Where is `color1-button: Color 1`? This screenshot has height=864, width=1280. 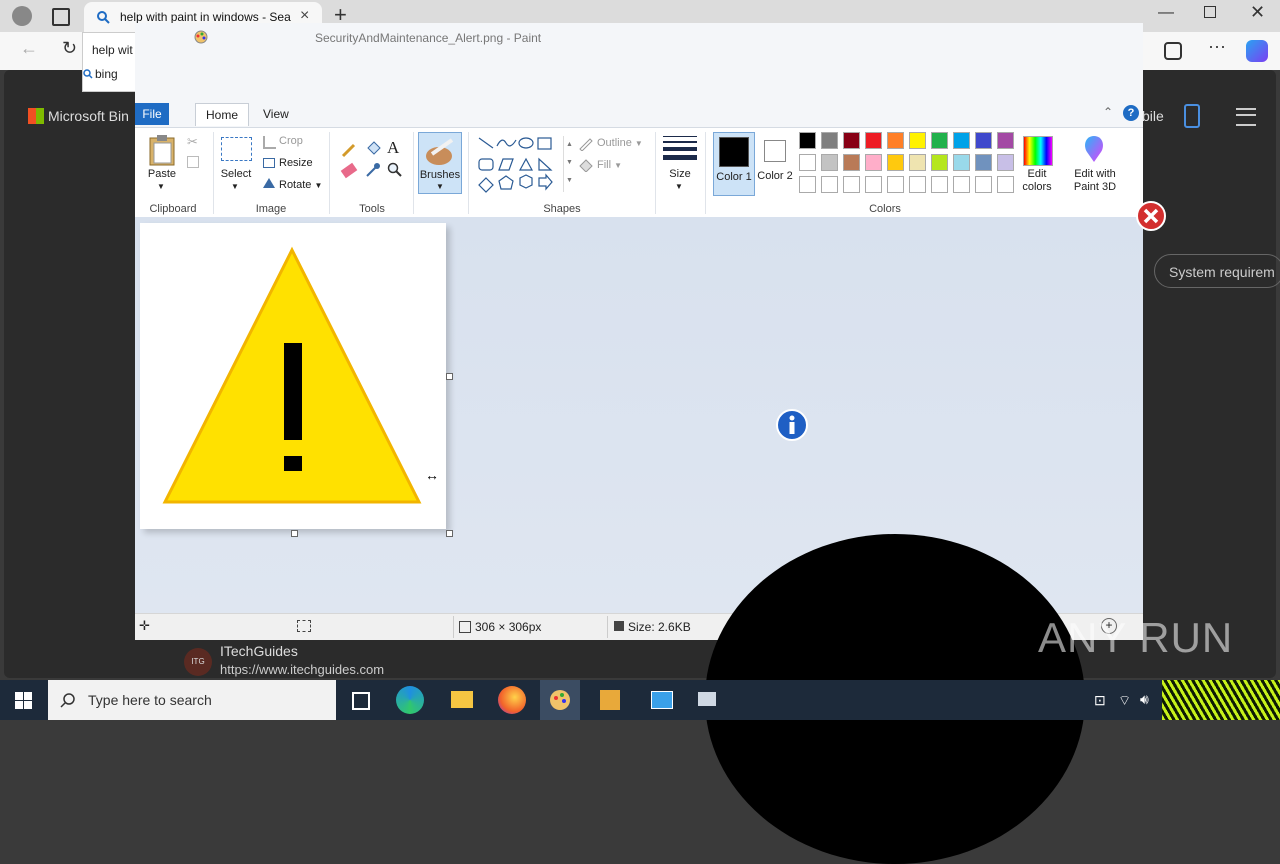
color1-button: Color 1 is located at coordinates (734, 164).